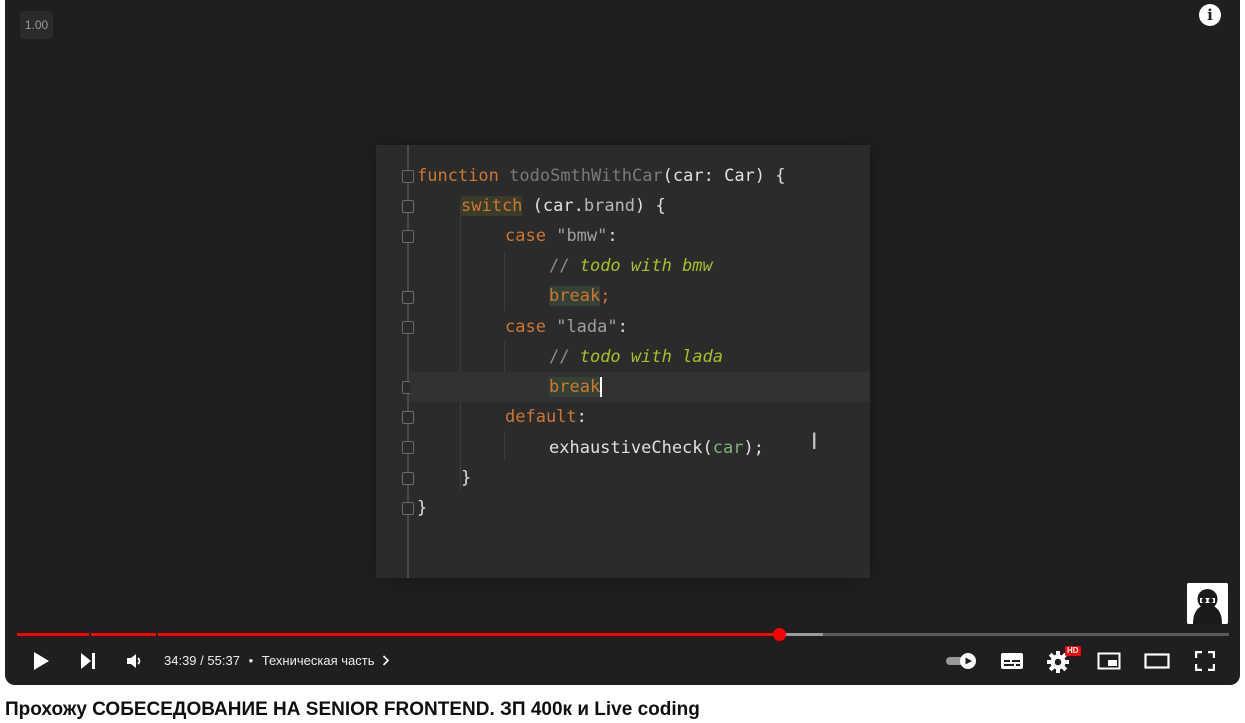 This screenshot has height=723, width=1245. I want to click on code-line-5: break;, so click(580, 296).